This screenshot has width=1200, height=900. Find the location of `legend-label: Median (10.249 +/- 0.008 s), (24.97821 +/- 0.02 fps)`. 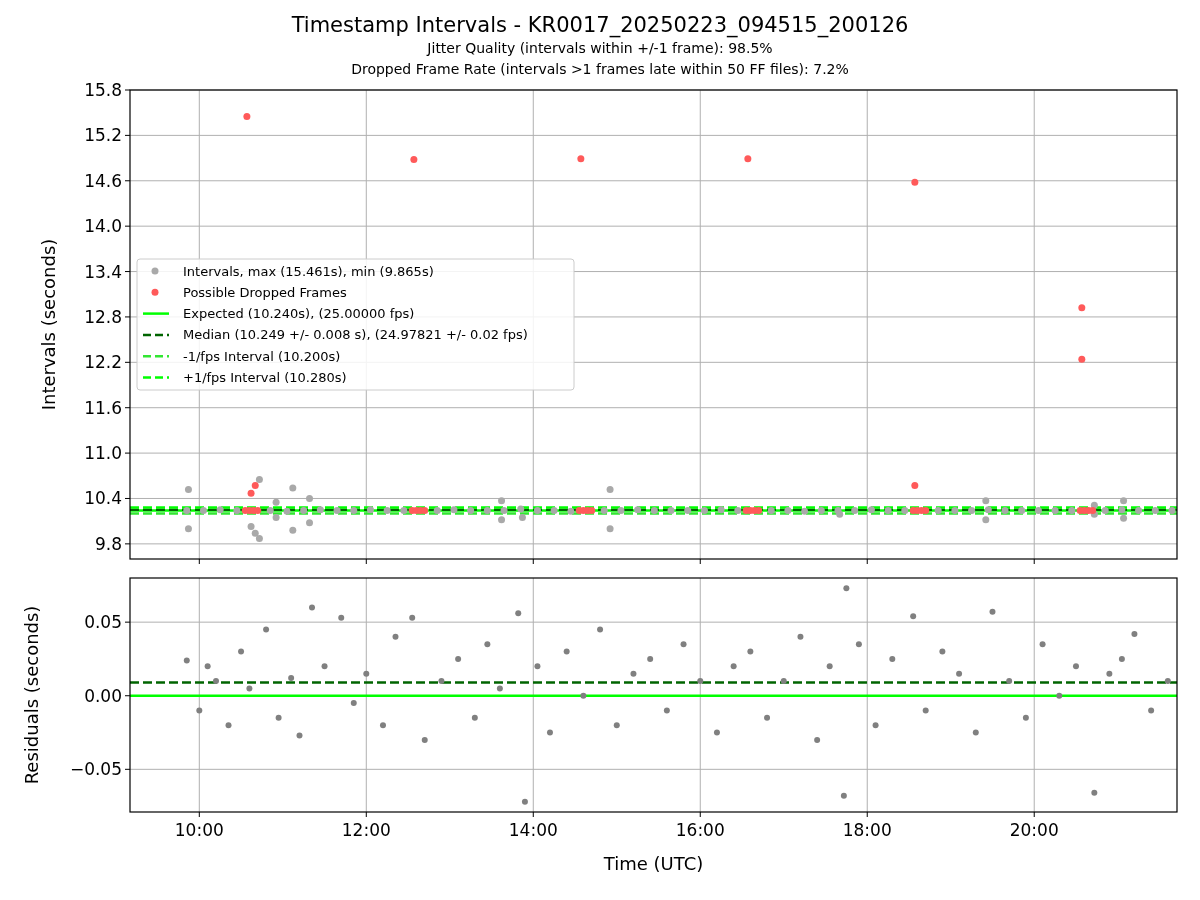

legend-label: Median (10.249 +/- 0.008 s), (24.97821 +/- 0.02 fps) is located at coordinates (355, 335).